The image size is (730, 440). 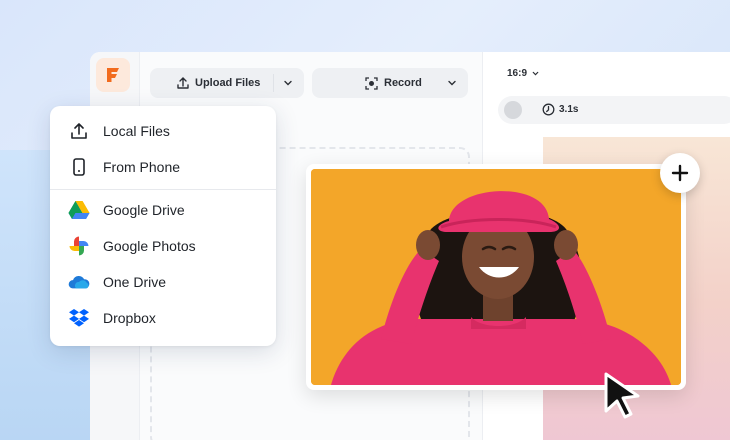 I want to click on clip-bar: 3.1s, so click(x=614, y=110).